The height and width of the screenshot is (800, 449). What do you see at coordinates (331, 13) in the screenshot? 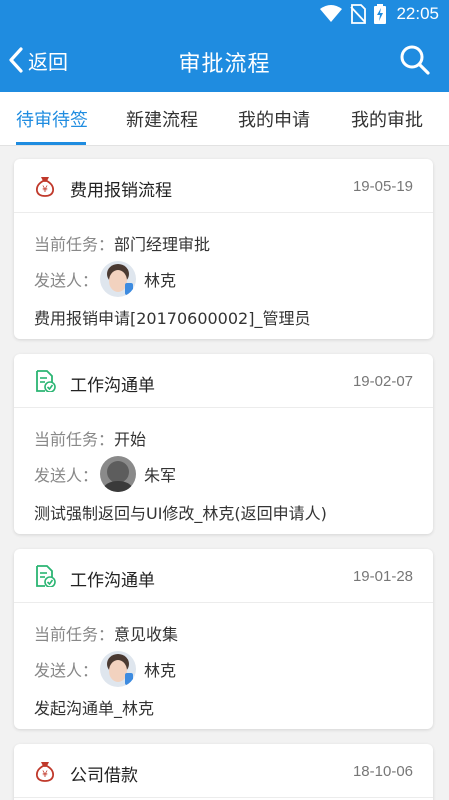
I see `wifi-icon` at bounding box center [331, 13].